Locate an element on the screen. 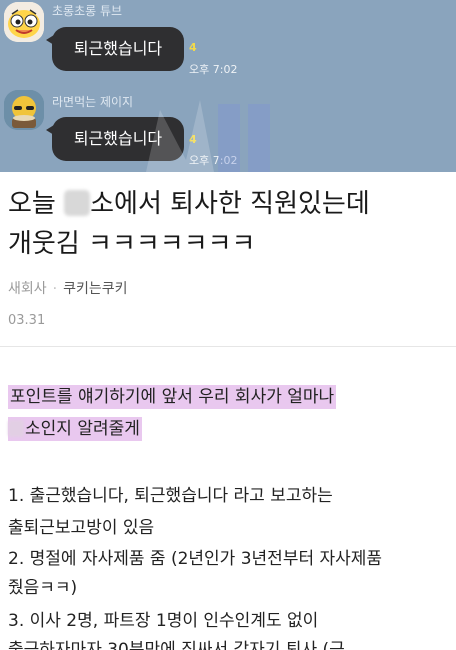 This screenshot has height=650, width=456. tube-avatar is located at coordinates (24, 22).